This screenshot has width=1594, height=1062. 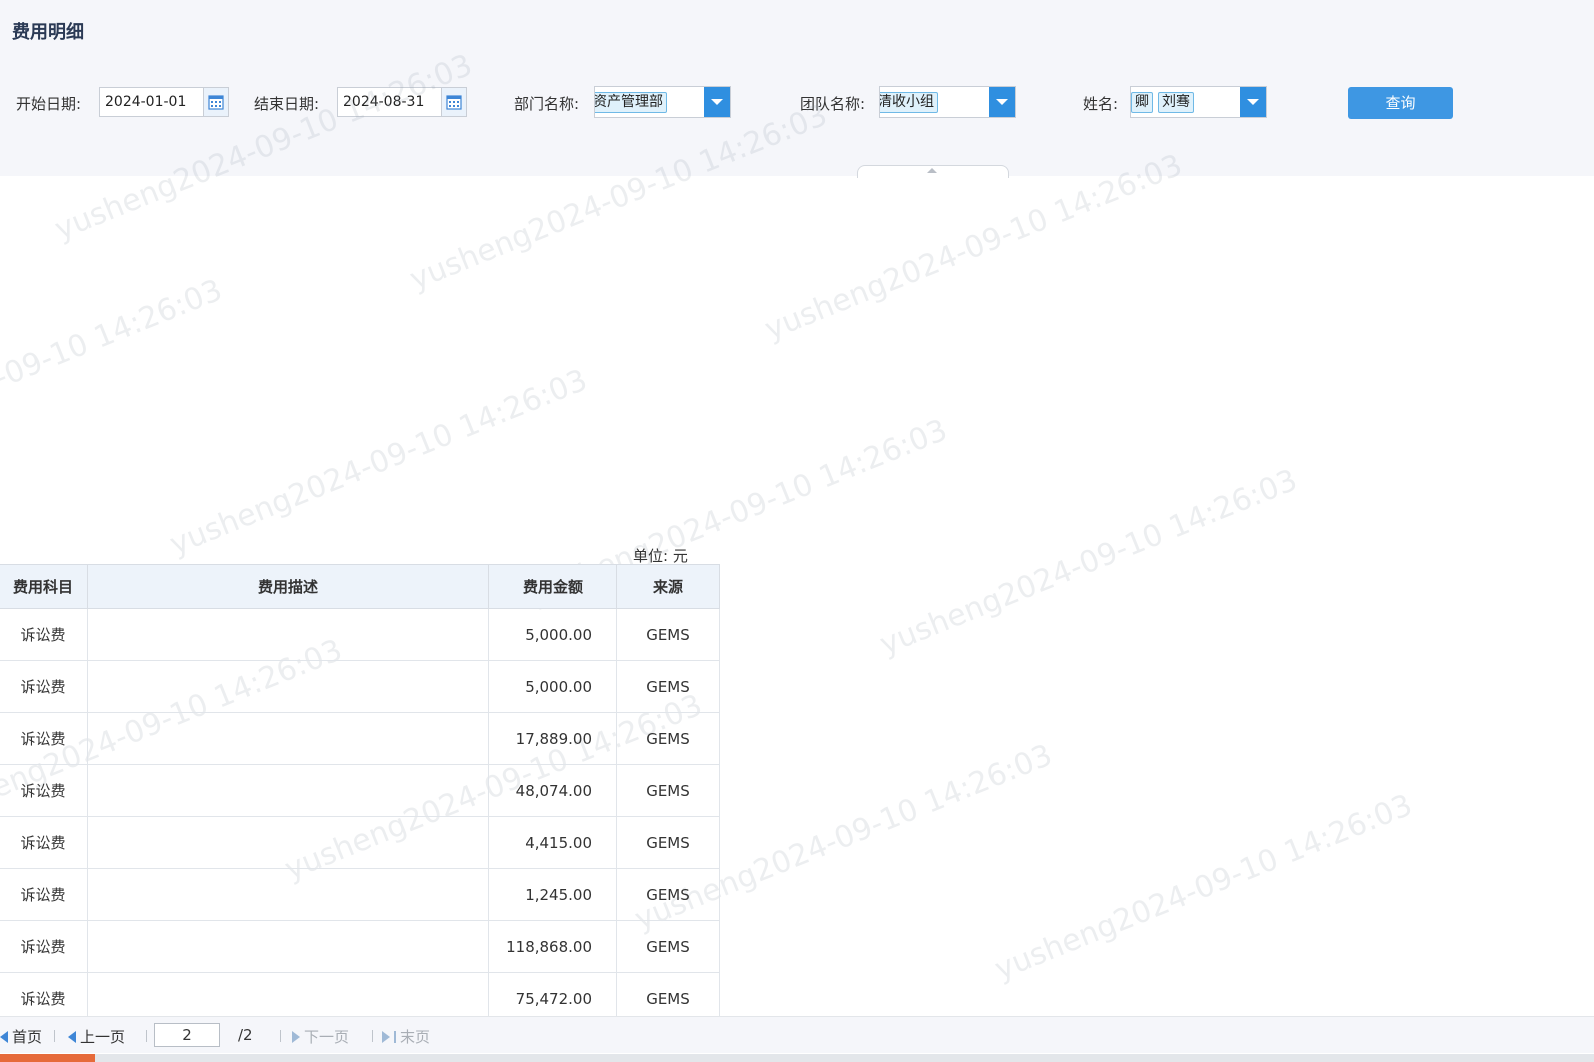 I want to click on next-page-icon, so click(x=296, y=1036).